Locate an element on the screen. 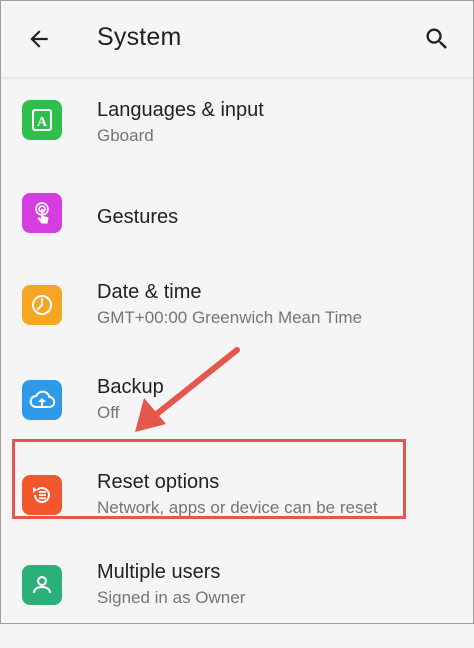  item-title: Multiple users is located at coordinates (159, 572).